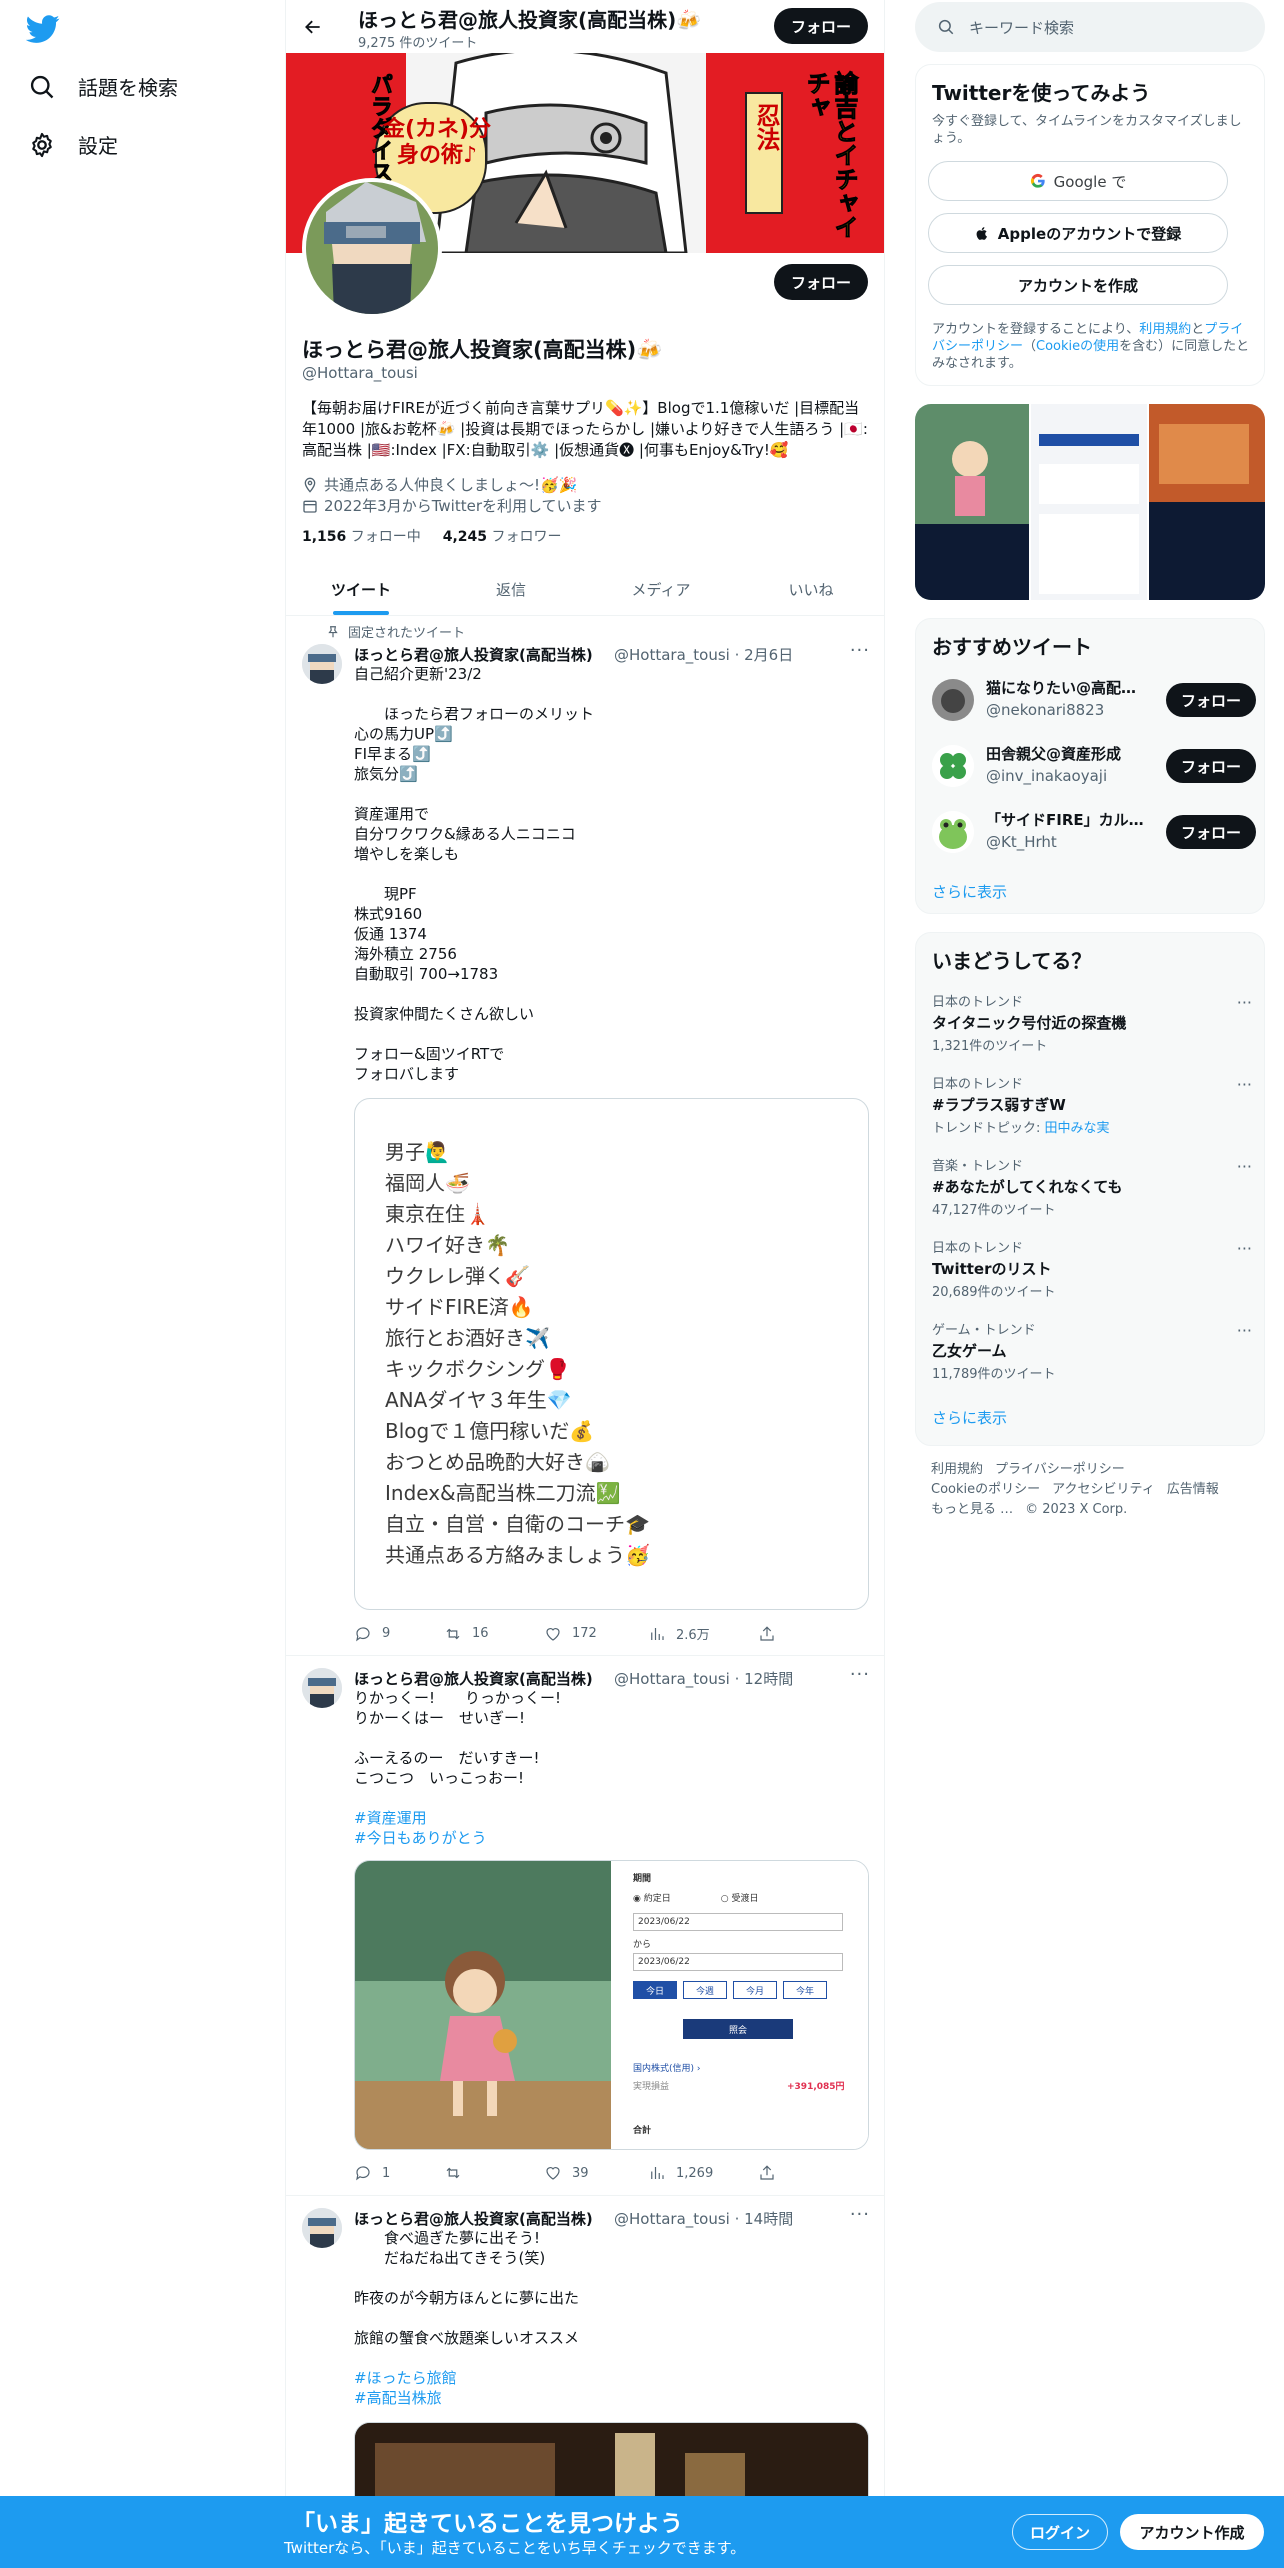 The width and height of the screenshot is (1284, 2568). Describe the element at coordinates (487, 2524) in the screenshot. I see `bottom-bar-title: 「いま」起きていることを見つけよう` at that location.